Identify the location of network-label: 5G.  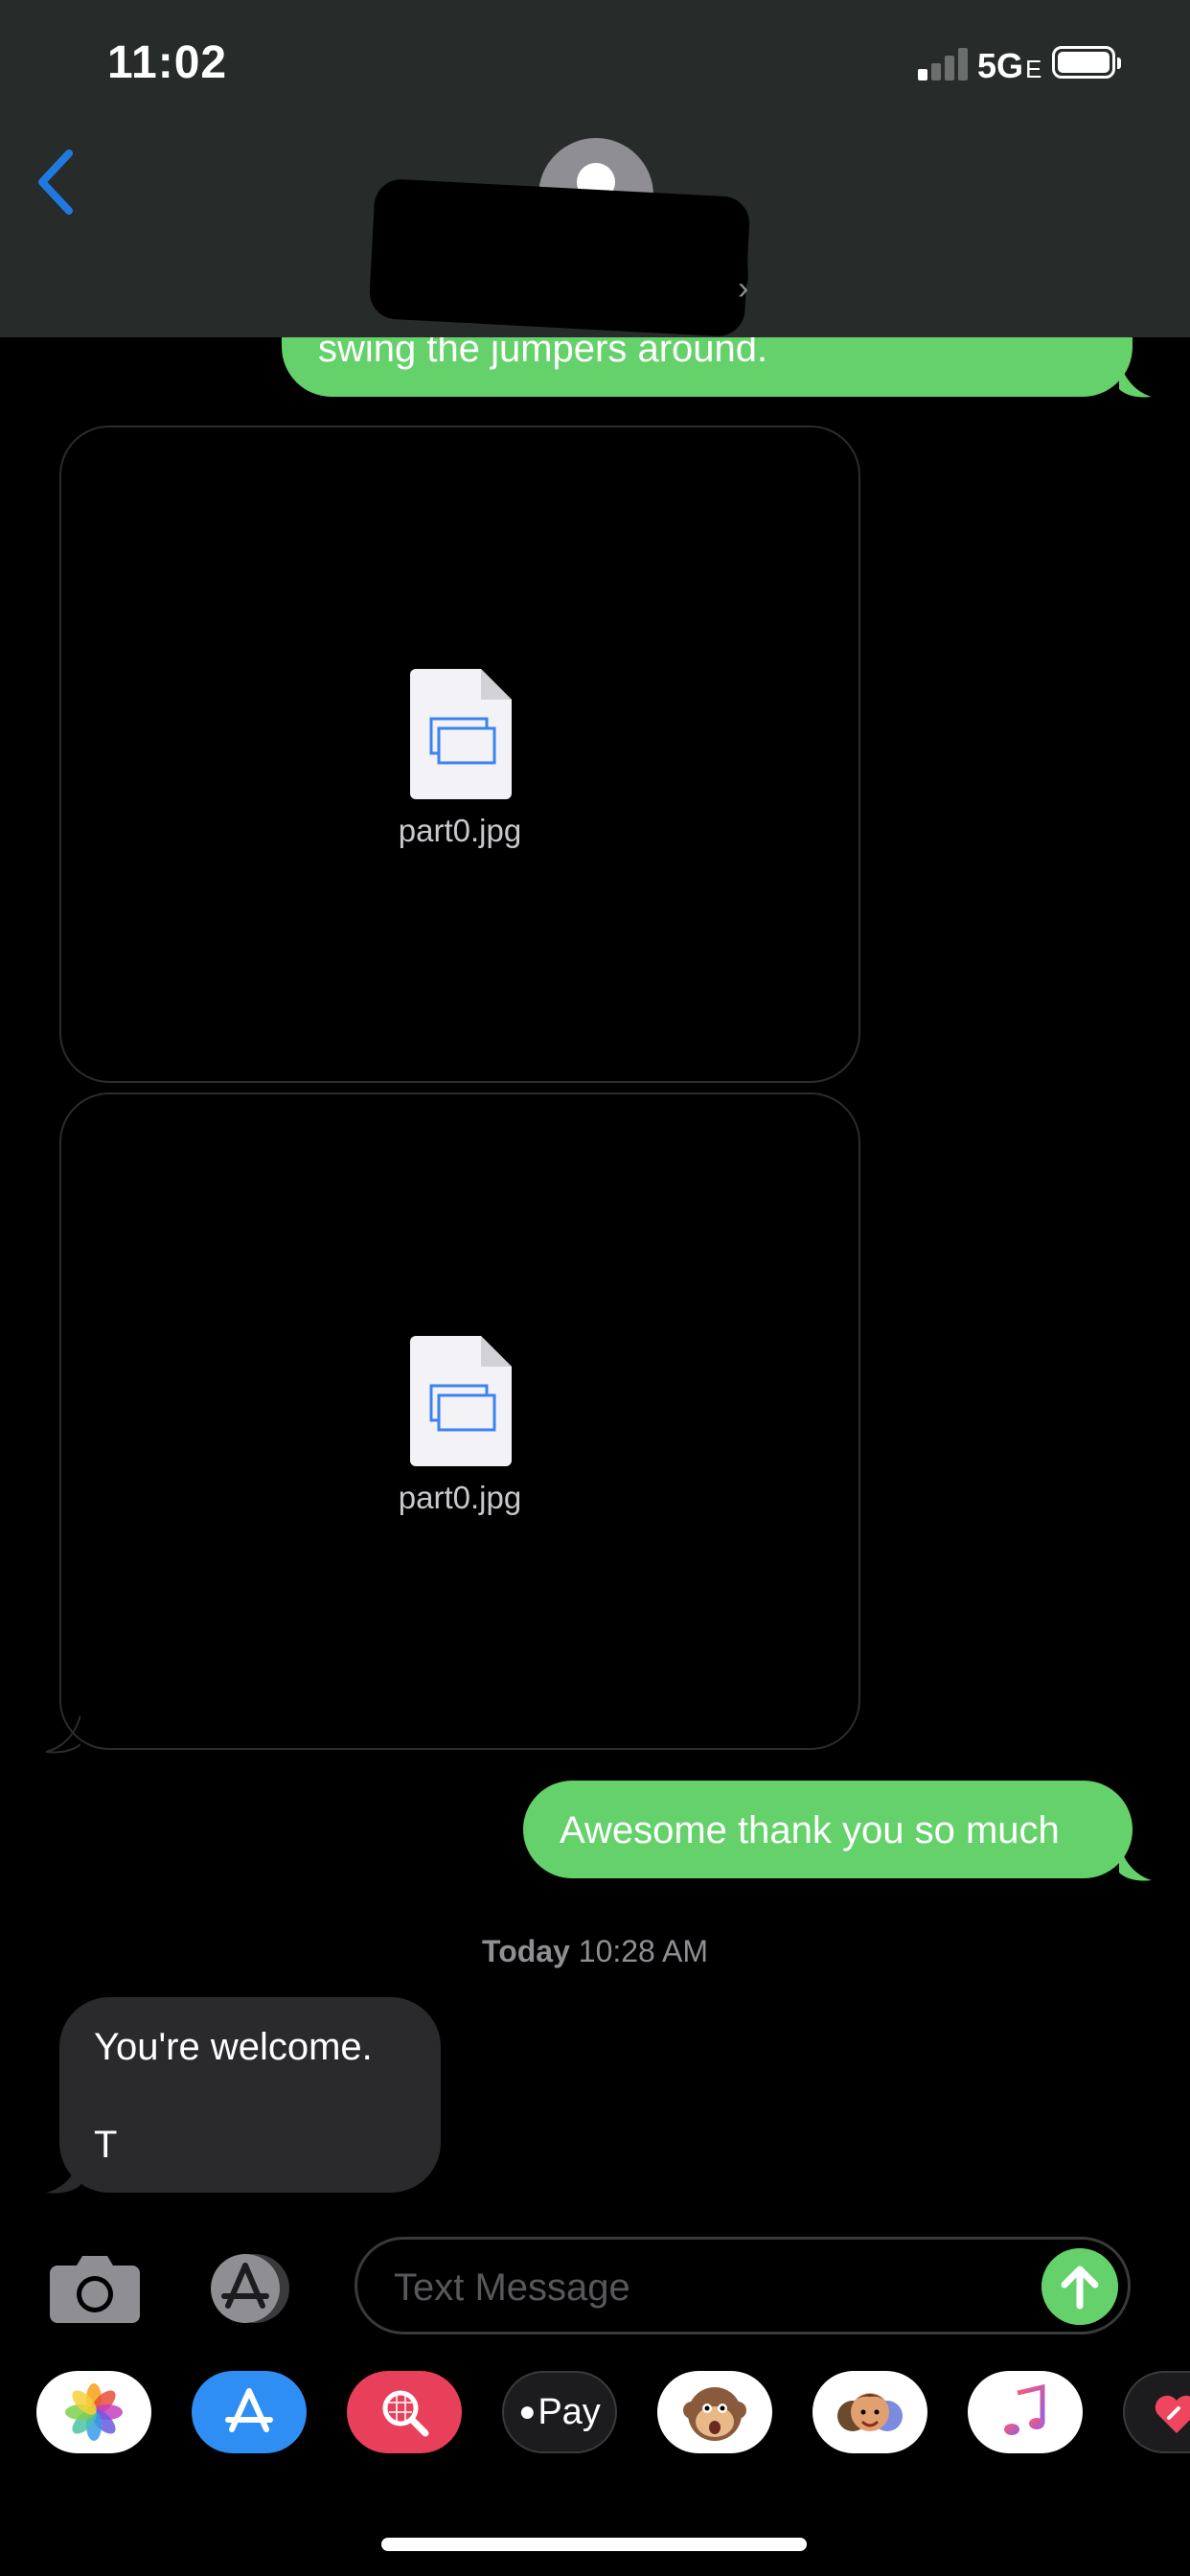
(1001, 65).